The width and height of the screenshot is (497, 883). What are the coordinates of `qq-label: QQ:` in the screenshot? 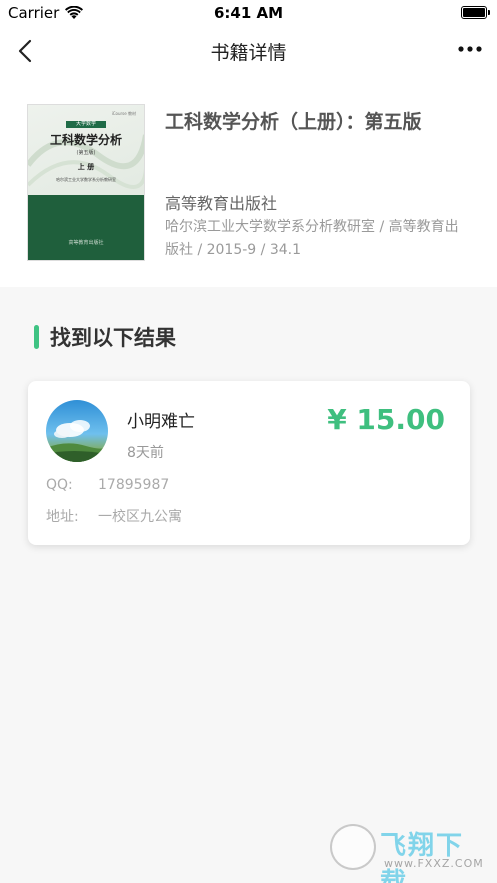 It's located at (59, 485).